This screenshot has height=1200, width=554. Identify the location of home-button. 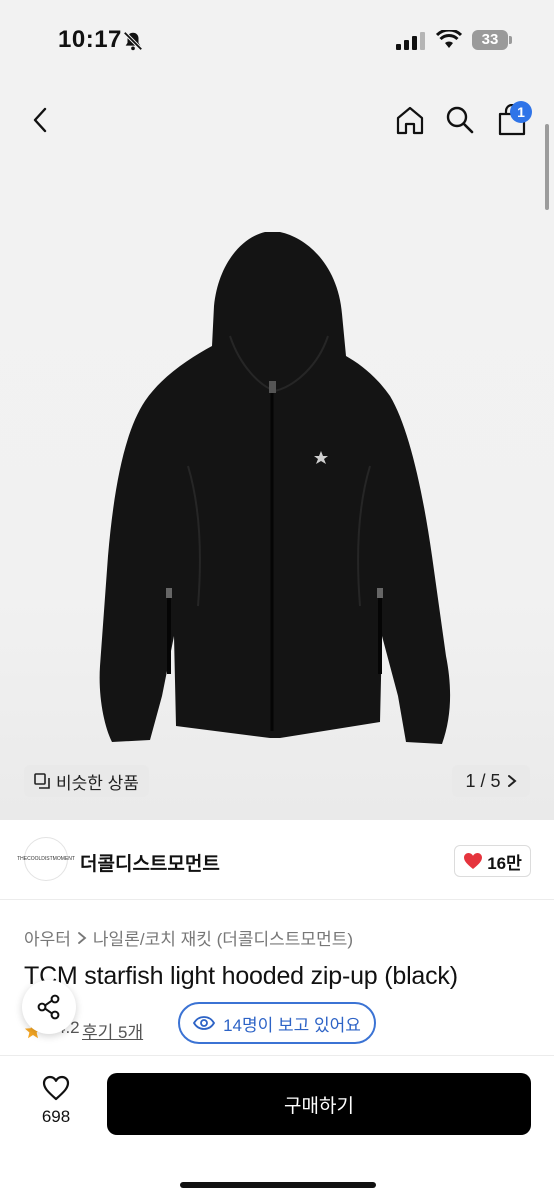
(410, 120).